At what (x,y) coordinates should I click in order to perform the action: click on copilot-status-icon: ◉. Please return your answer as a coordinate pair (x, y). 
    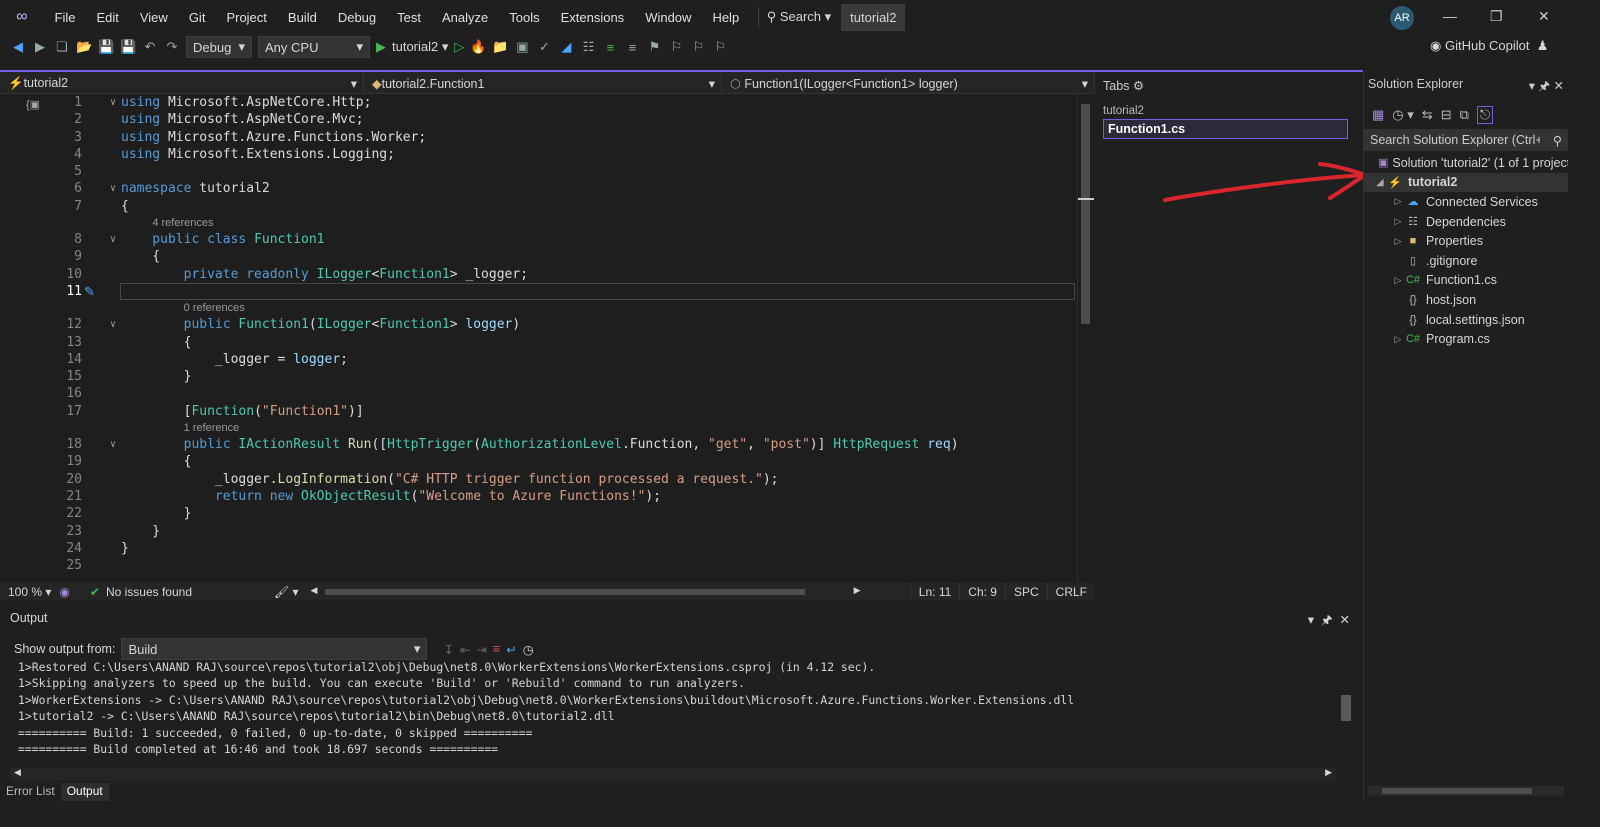
    Looking at the image, I should click on (64, 592).